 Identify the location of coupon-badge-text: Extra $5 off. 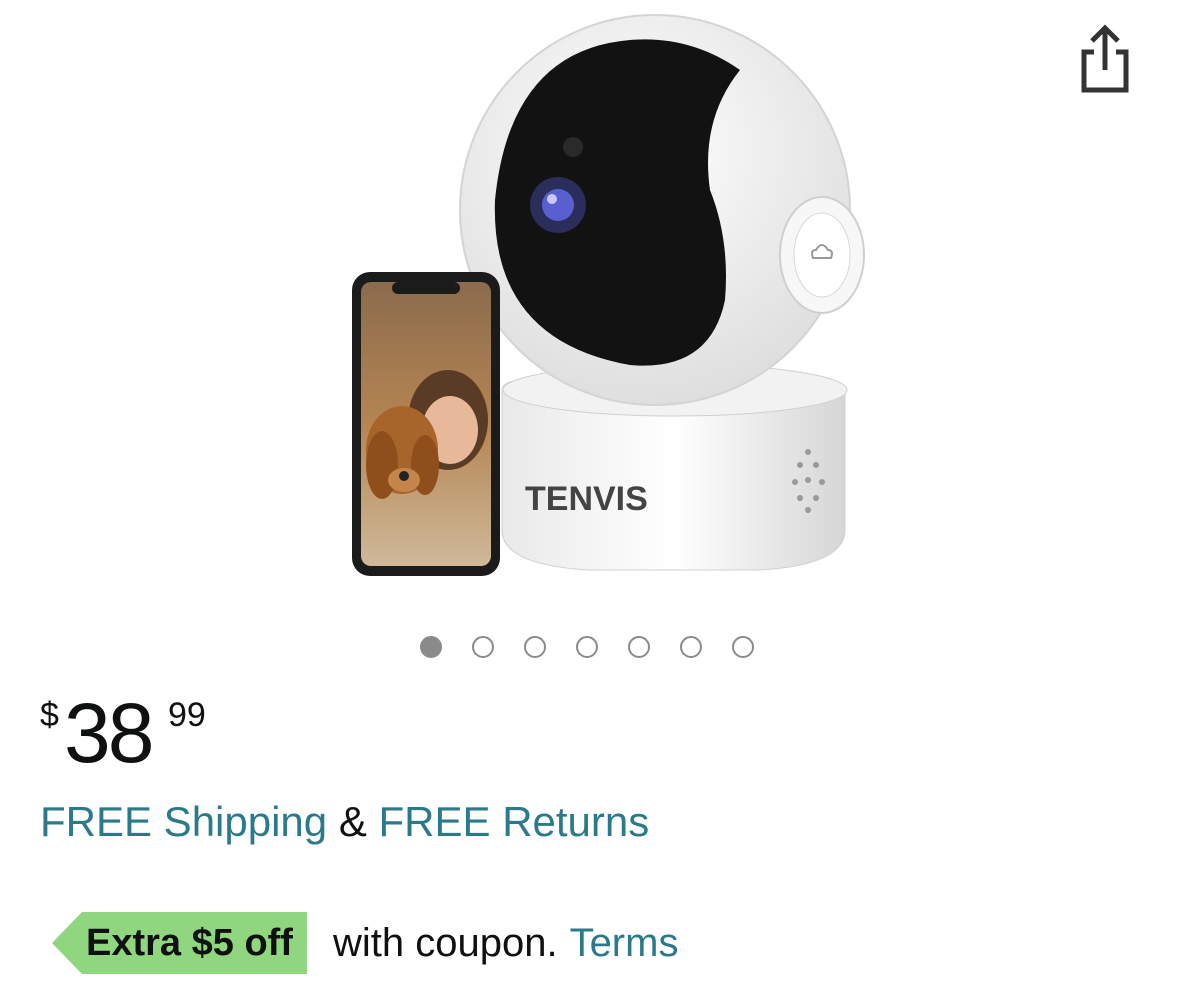
(194, 943).